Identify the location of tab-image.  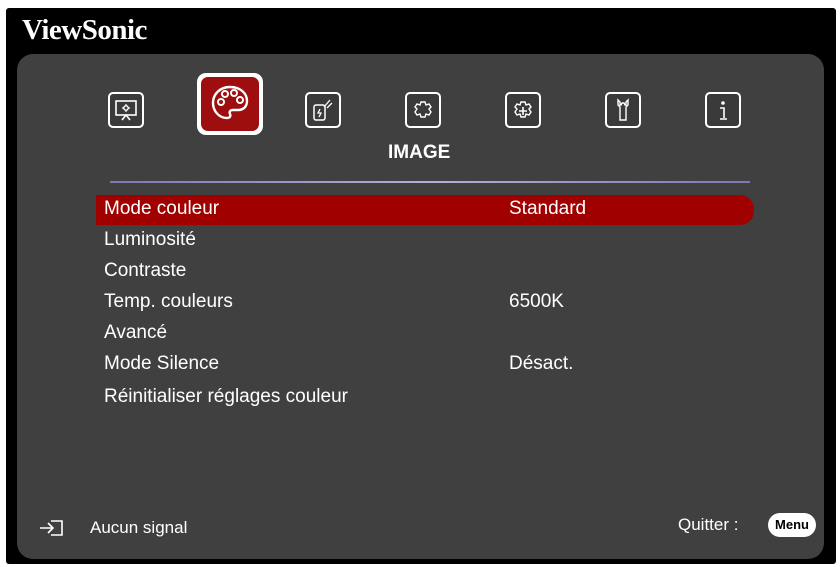
(230, 104).